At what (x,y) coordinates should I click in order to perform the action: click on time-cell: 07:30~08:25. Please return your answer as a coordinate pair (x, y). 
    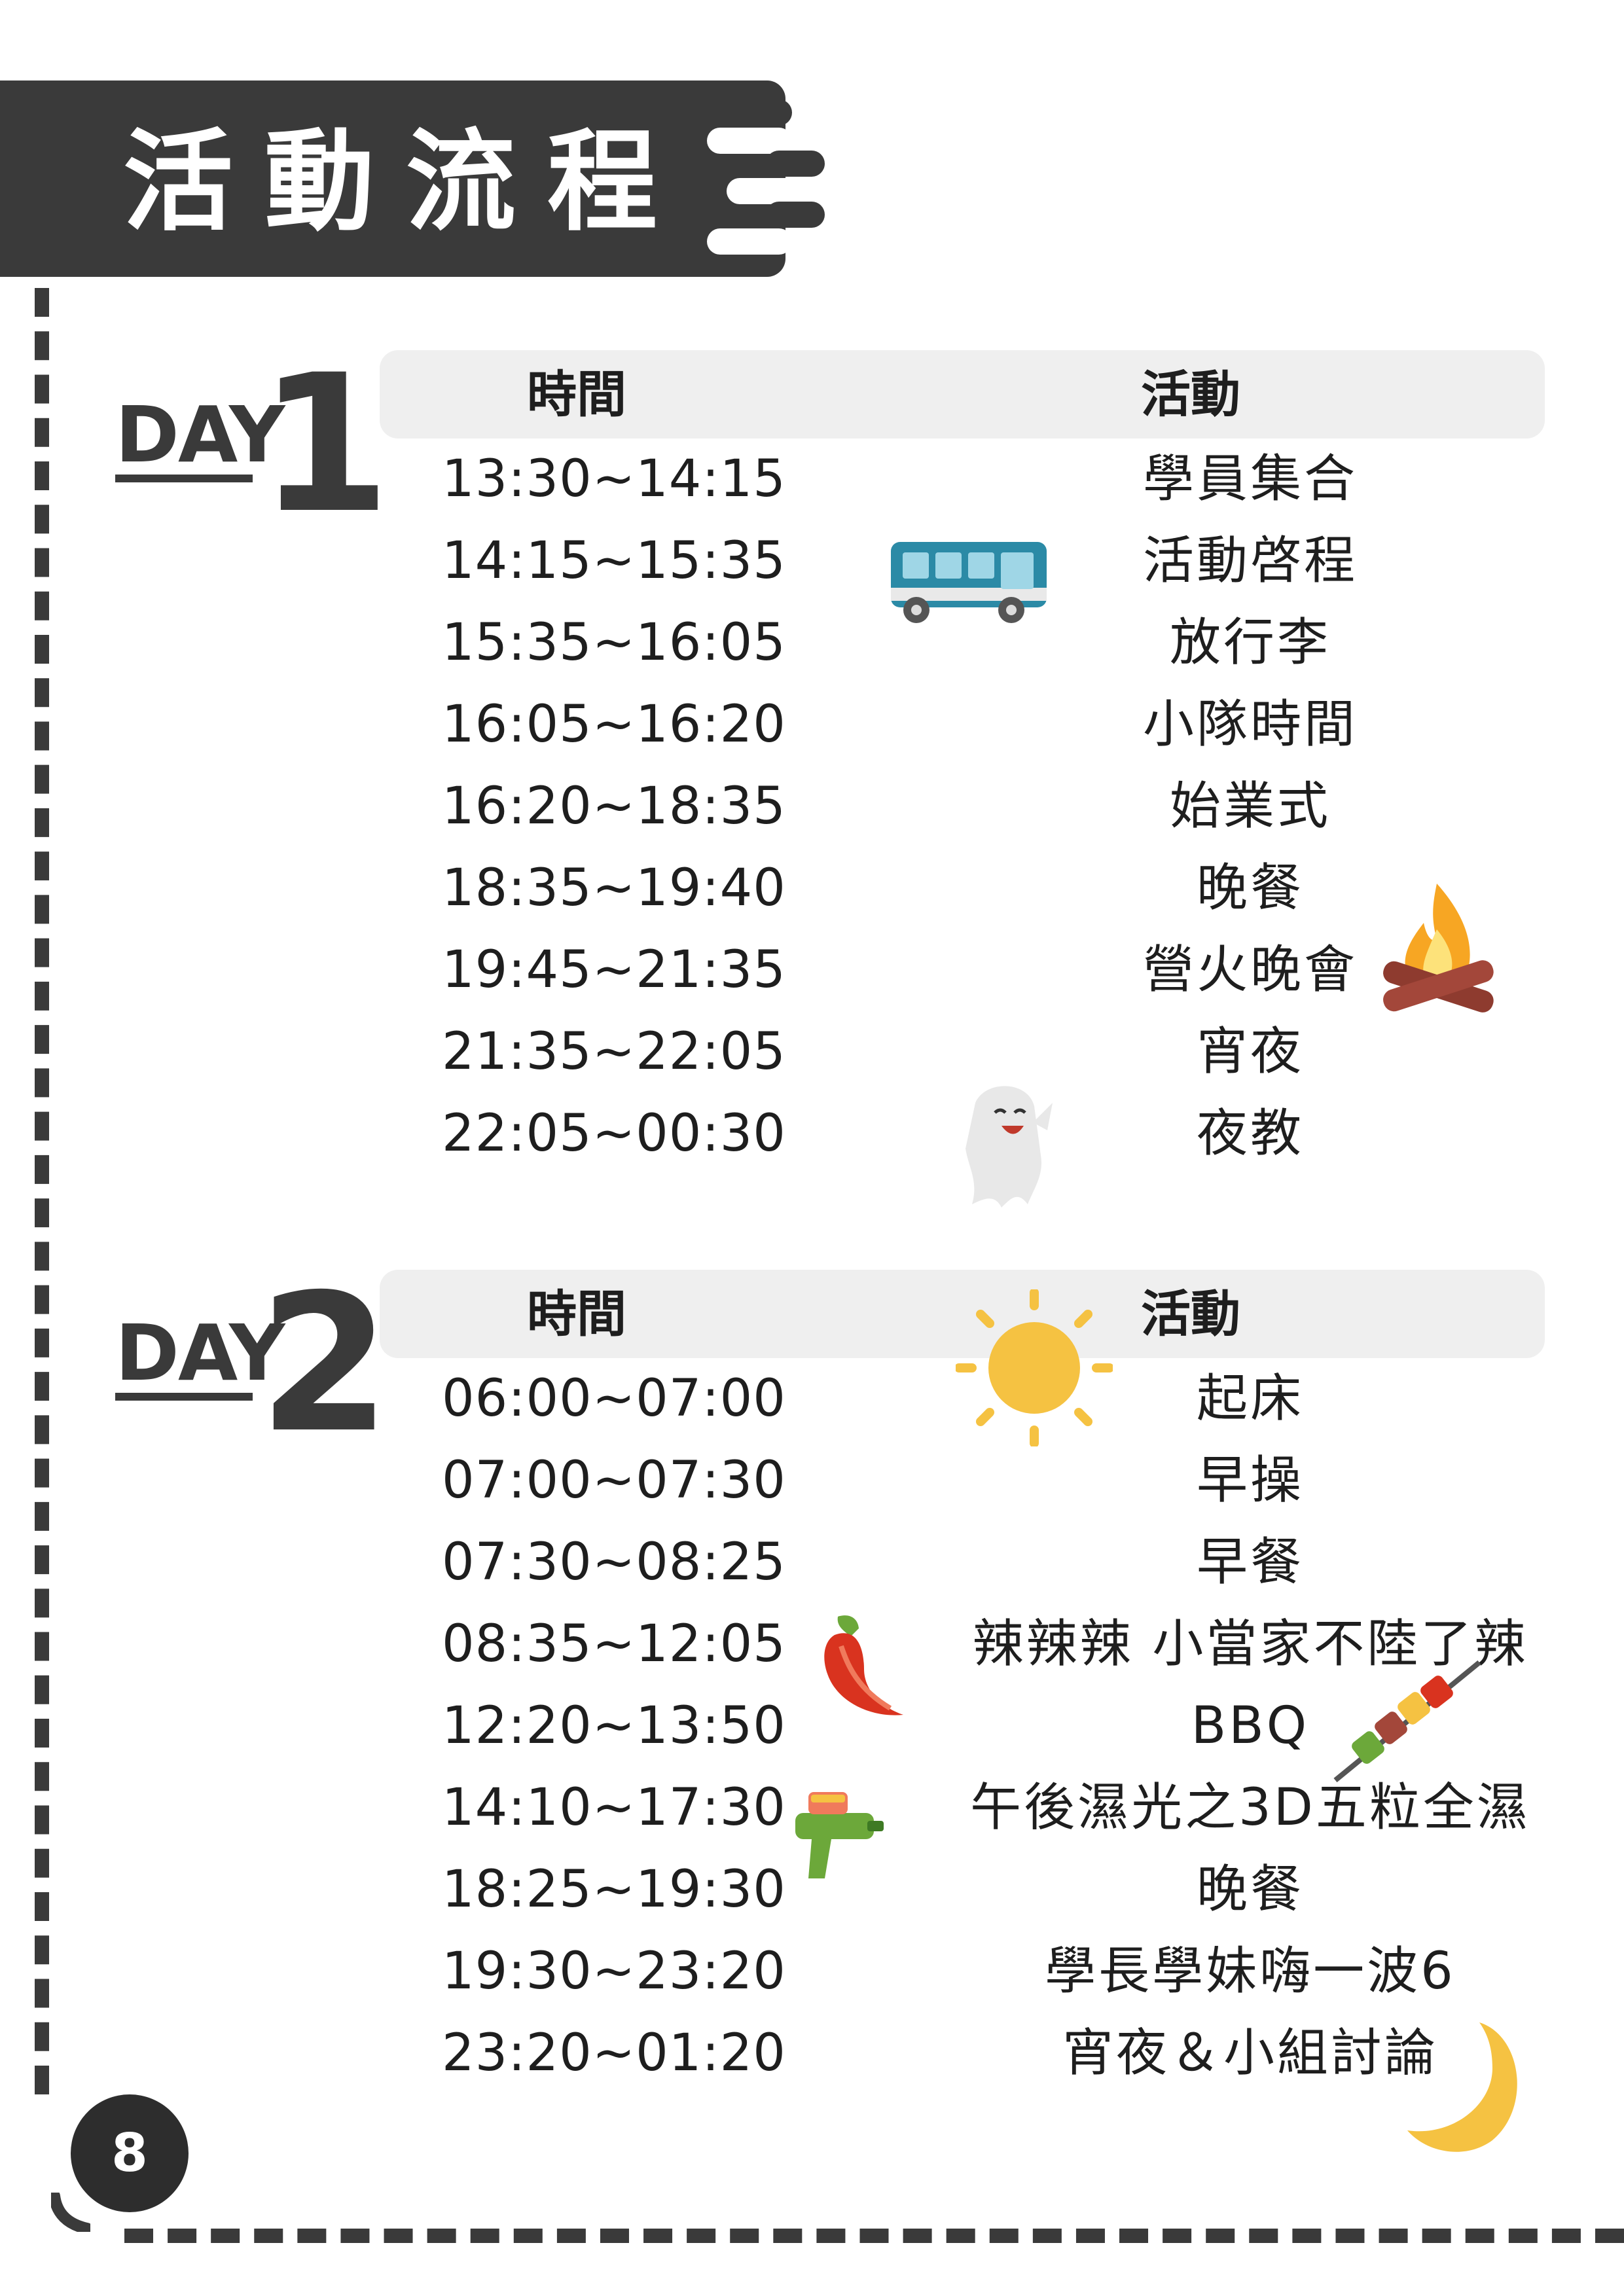
    Looking at the image, I should click on (614, 1562).